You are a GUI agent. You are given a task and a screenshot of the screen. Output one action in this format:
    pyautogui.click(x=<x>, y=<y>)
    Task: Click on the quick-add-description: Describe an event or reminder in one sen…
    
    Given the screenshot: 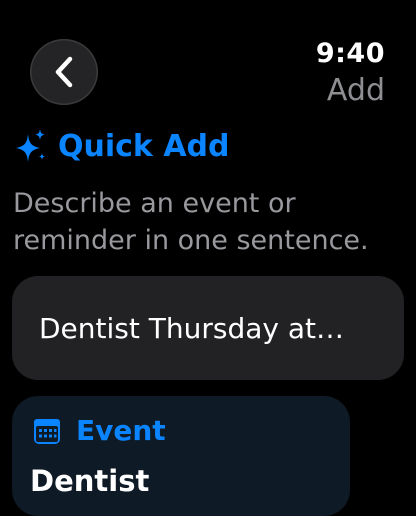 What is the action you would take?
    pyautogui.click(x=191, y=222)
    